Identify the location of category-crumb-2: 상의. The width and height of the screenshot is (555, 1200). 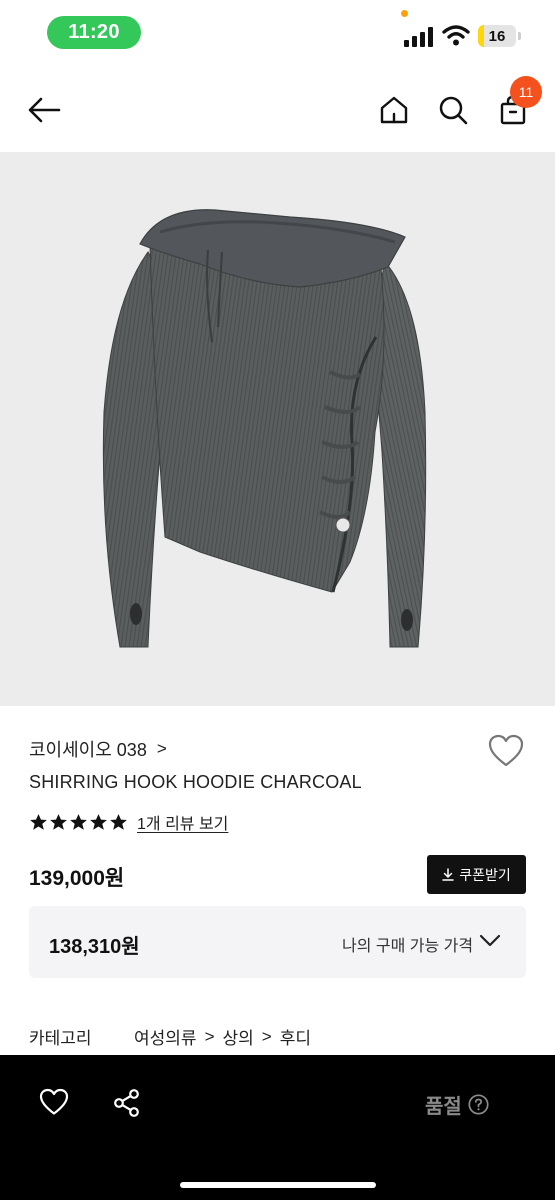
(238, 1036).